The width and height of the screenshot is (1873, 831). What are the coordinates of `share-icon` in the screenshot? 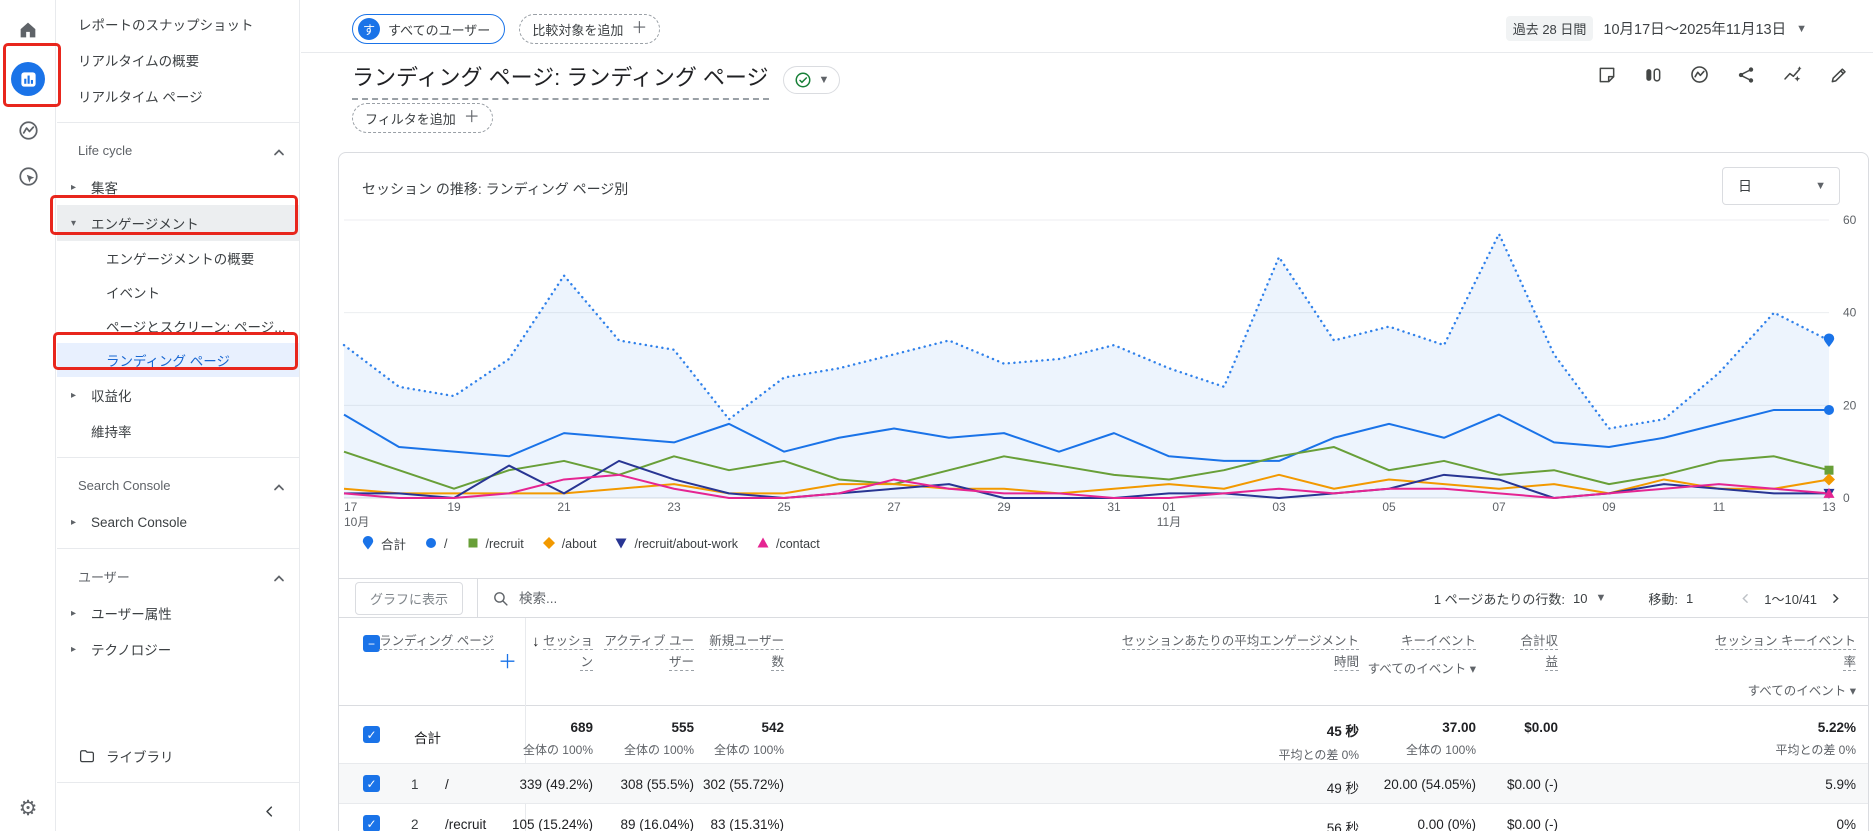 It's located at (1746, 75).